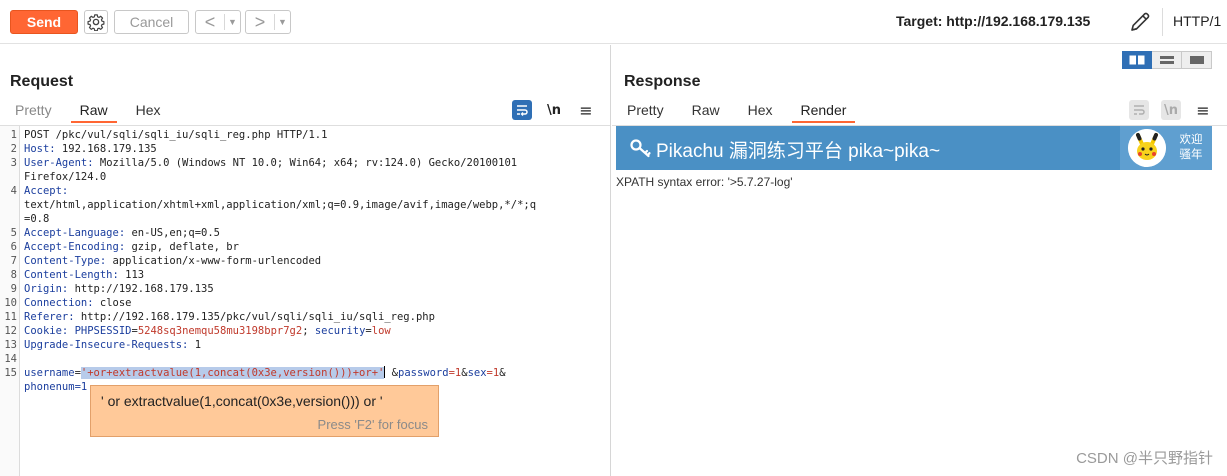 This screenshot has height=476, width=1227. I want to click on rows-icon, so click(1166, 60).